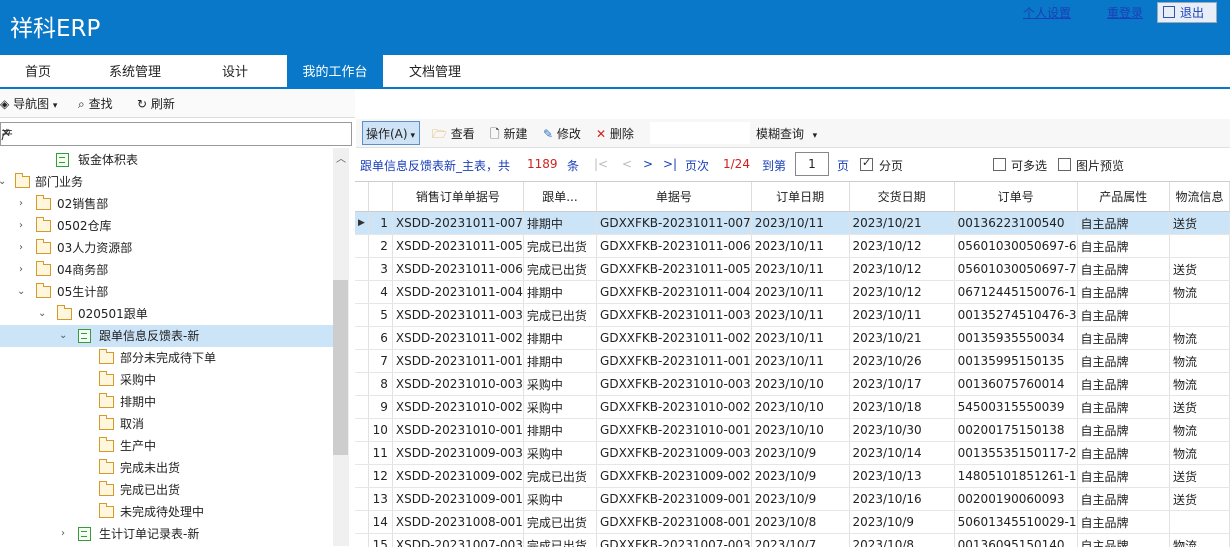  I want to click on tree-item-tracking-feedback: ⌄ 跟单信息反馈表-新, so click(166, 336).